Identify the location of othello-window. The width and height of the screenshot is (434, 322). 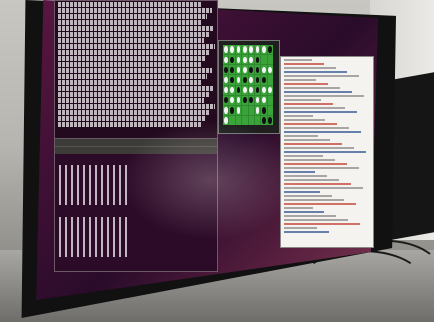
(249, 87).